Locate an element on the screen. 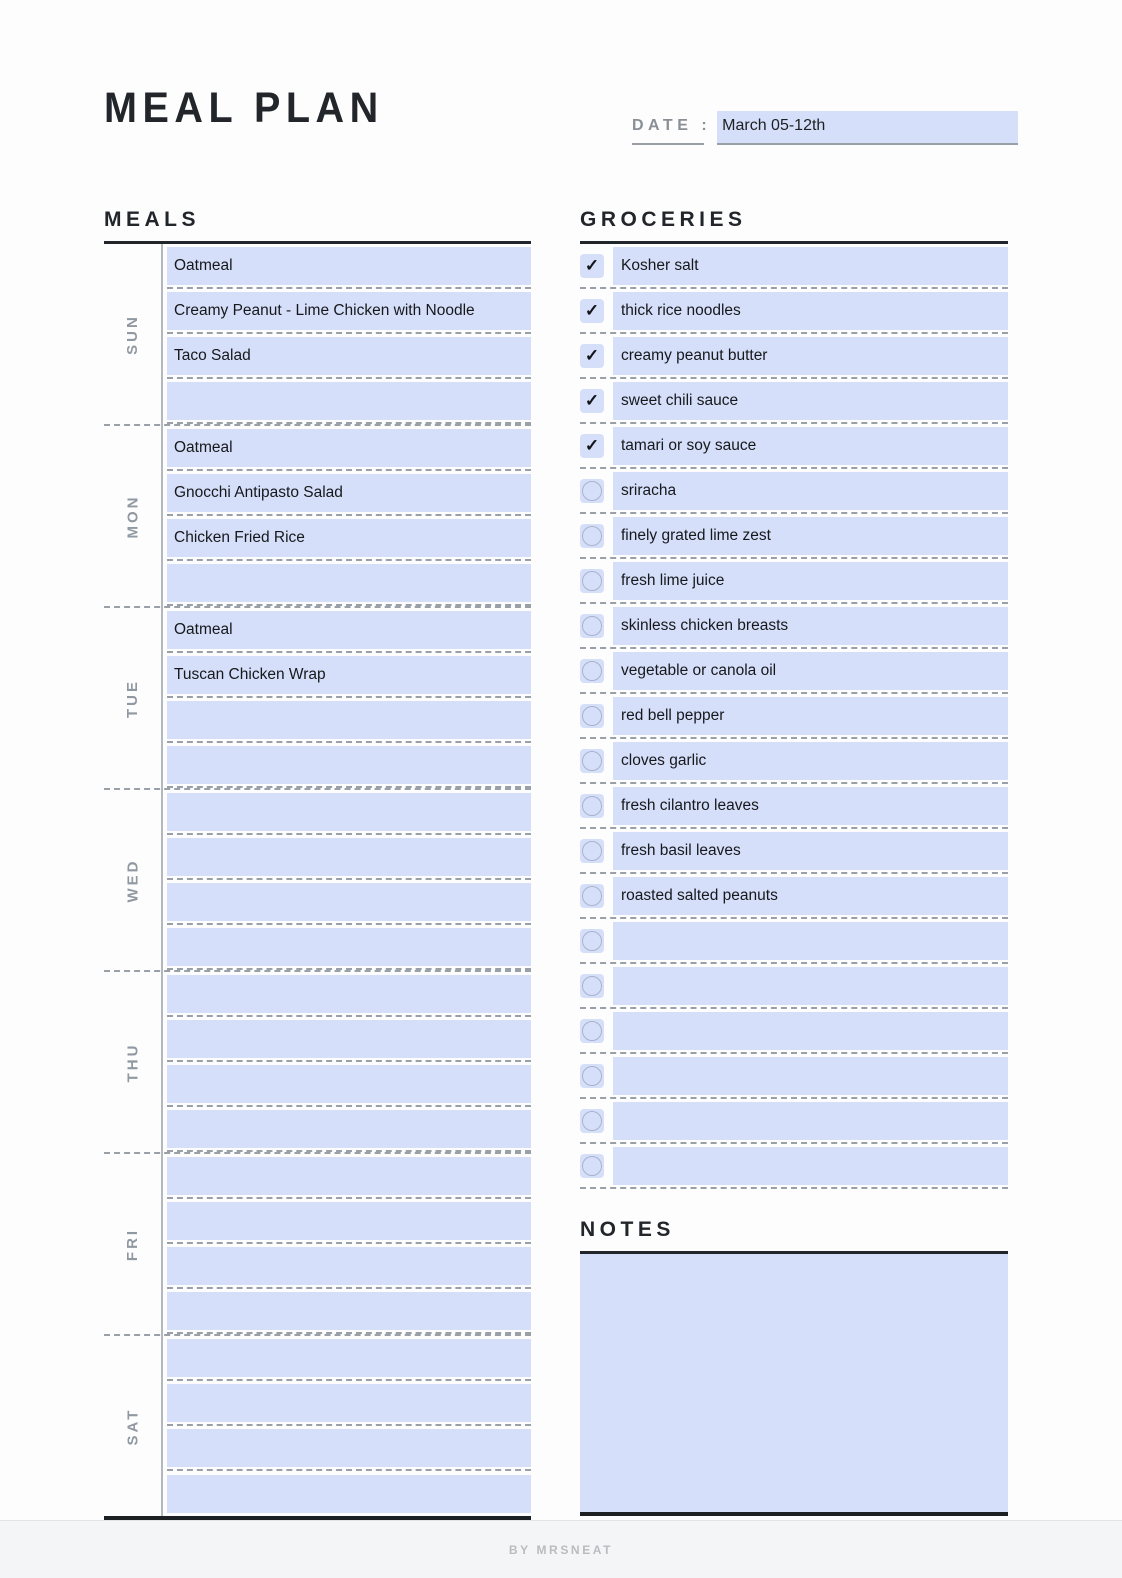 The width and height of the screenshot is (1122, 1578). grocery-row: finely grated lime zest is located at coordinates (794, 536).